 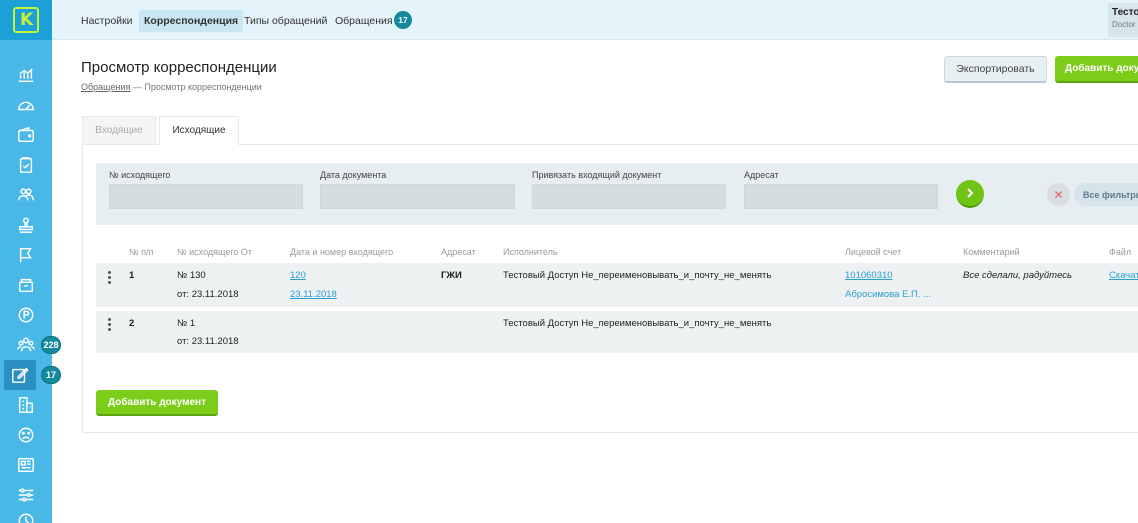 I want to click on nav-appeal-types: Типы обращений, so click(x=285, y=21).